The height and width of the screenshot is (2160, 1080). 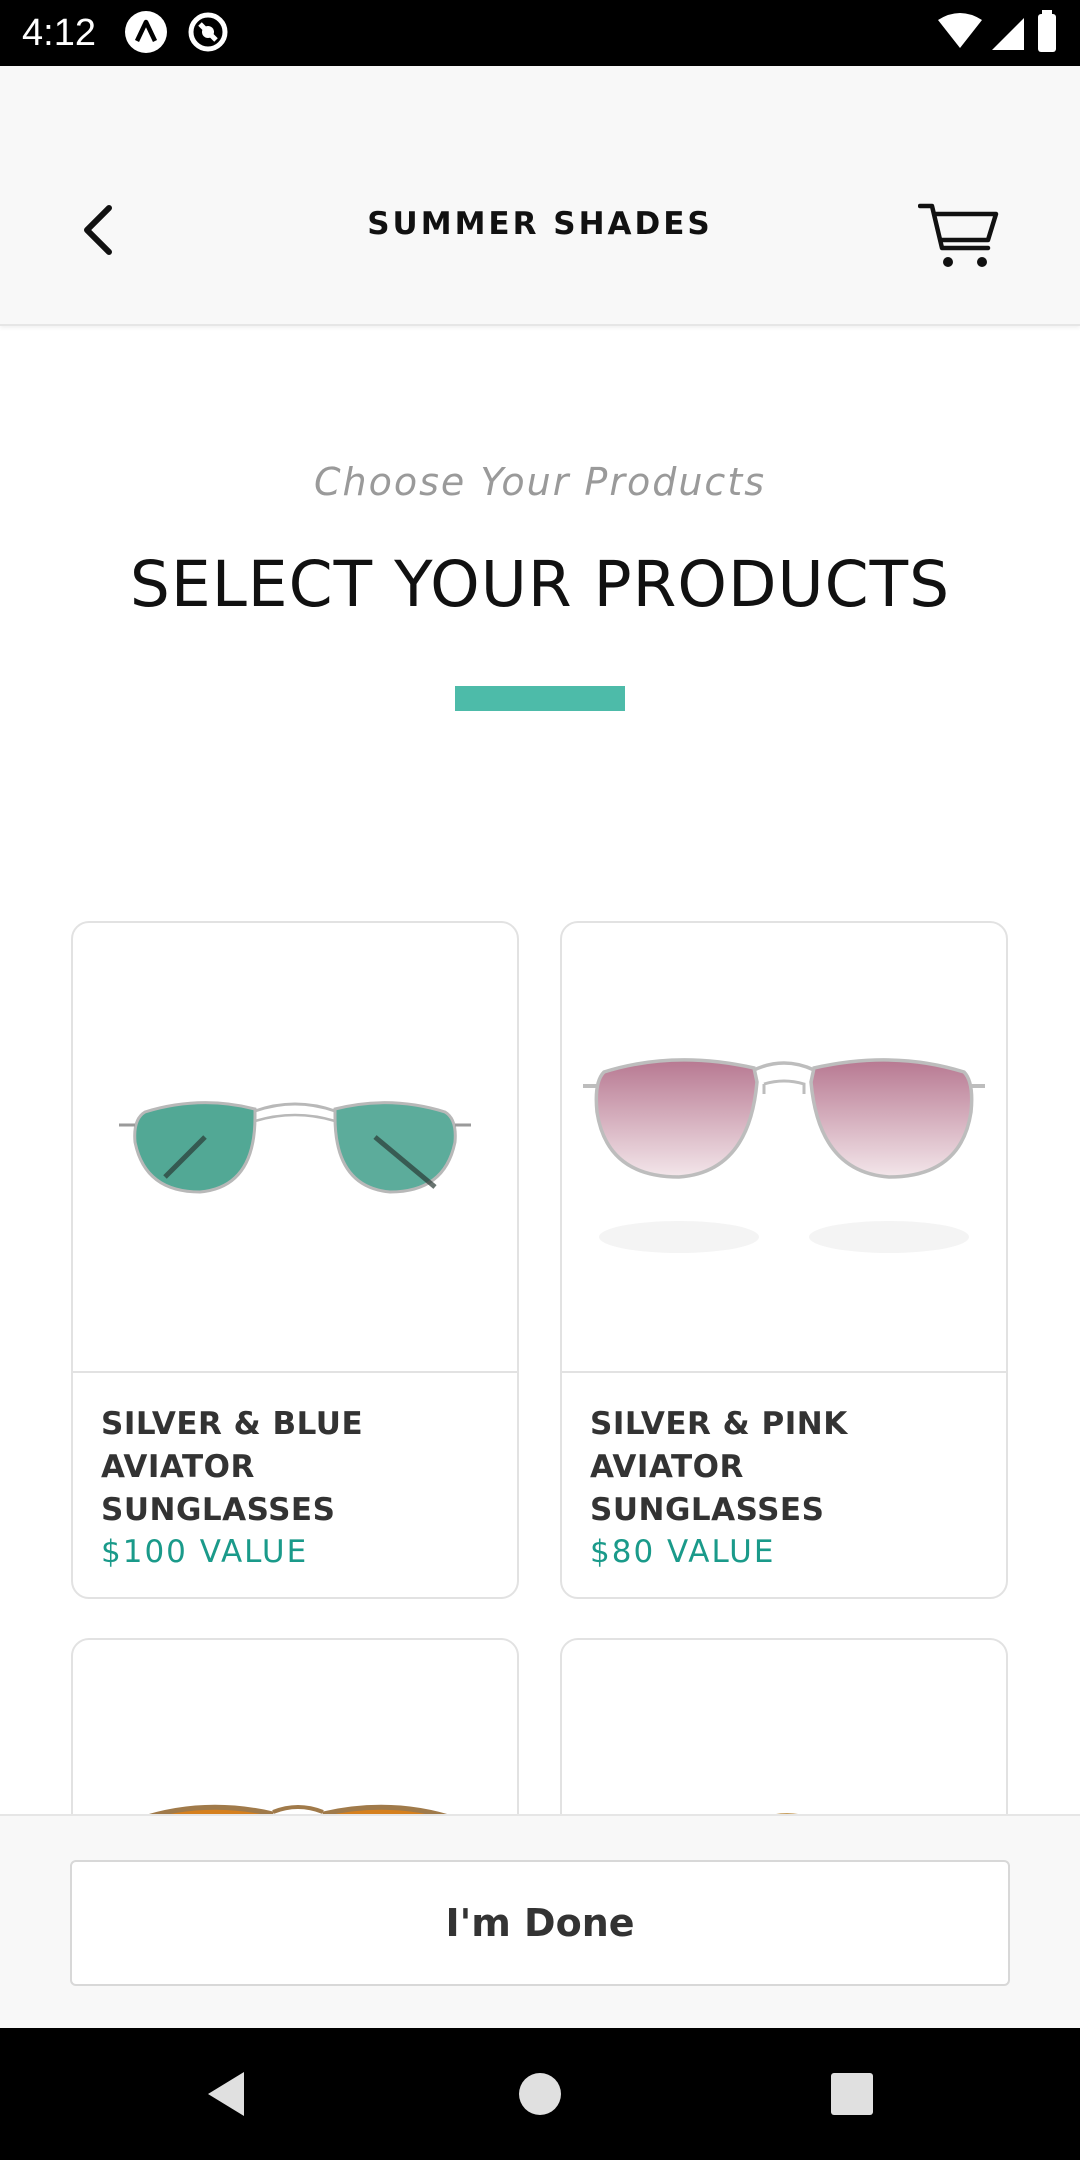 I want to click on product-price: $100 VALUE, so click(x=205, y=1552).